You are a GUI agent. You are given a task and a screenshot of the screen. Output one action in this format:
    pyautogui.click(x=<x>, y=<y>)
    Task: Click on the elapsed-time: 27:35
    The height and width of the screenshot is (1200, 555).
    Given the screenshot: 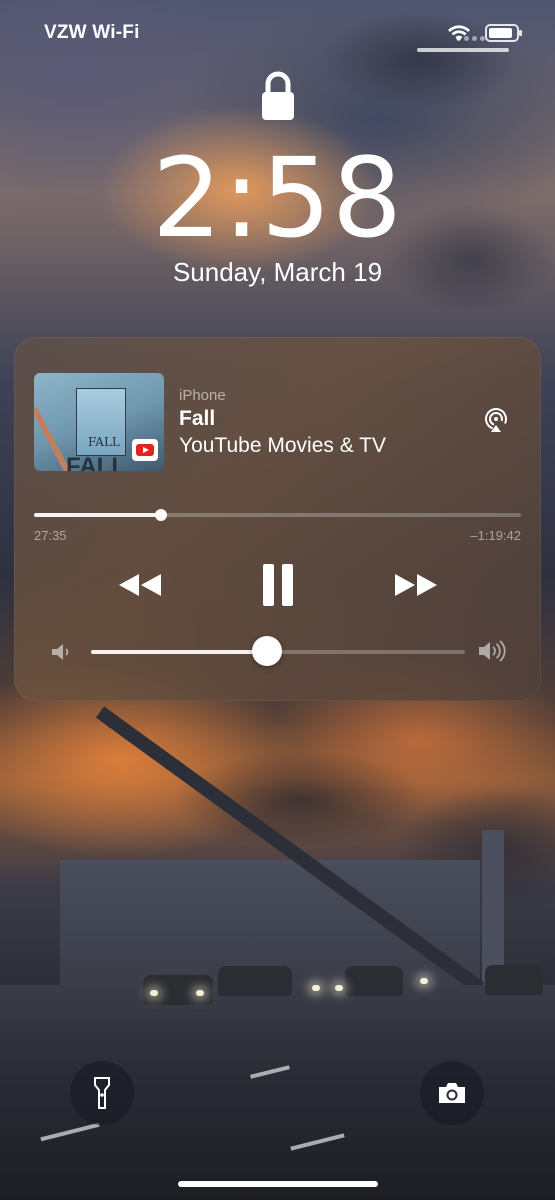 What is the action you would take?
    pyautogui.click(x=50, y=535)
    